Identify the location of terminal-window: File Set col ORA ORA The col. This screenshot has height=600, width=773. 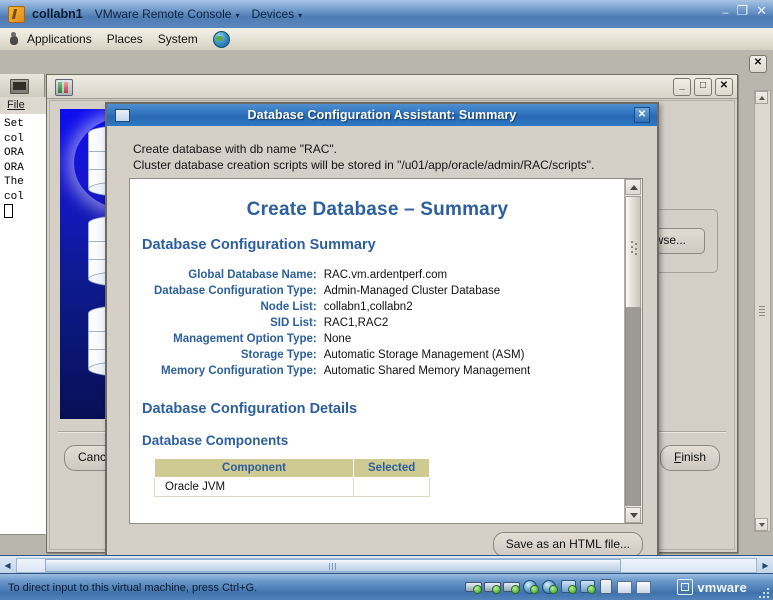
(25, 304).